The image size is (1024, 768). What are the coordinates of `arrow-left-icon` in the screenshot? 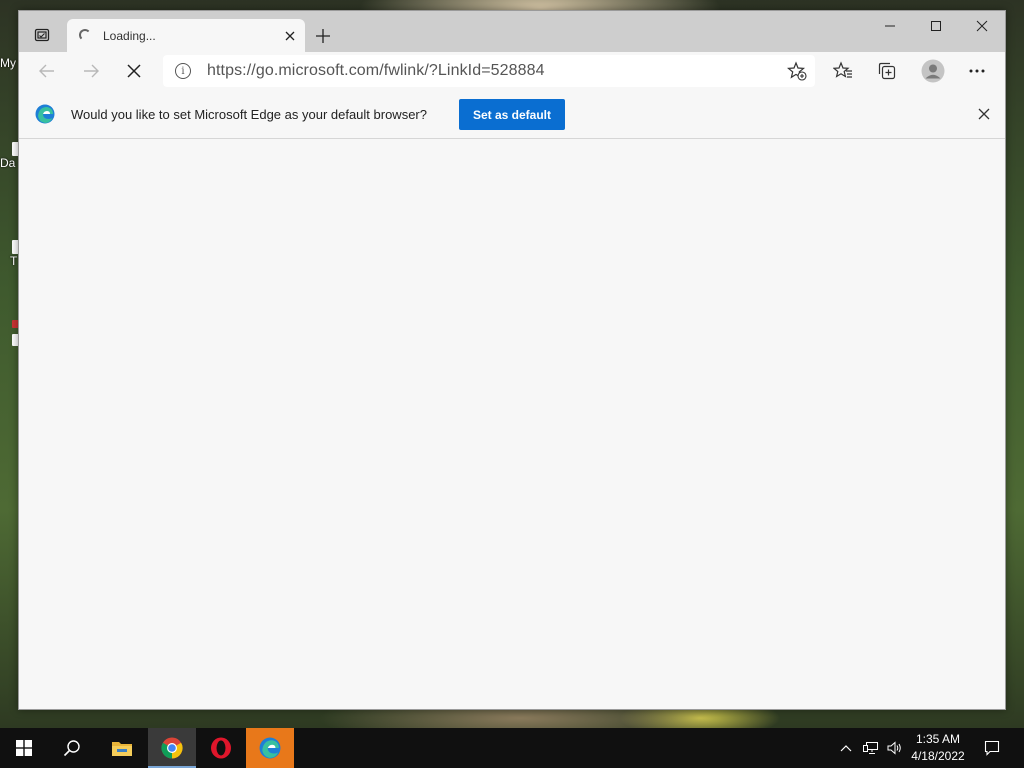 It's located at (46, 71).